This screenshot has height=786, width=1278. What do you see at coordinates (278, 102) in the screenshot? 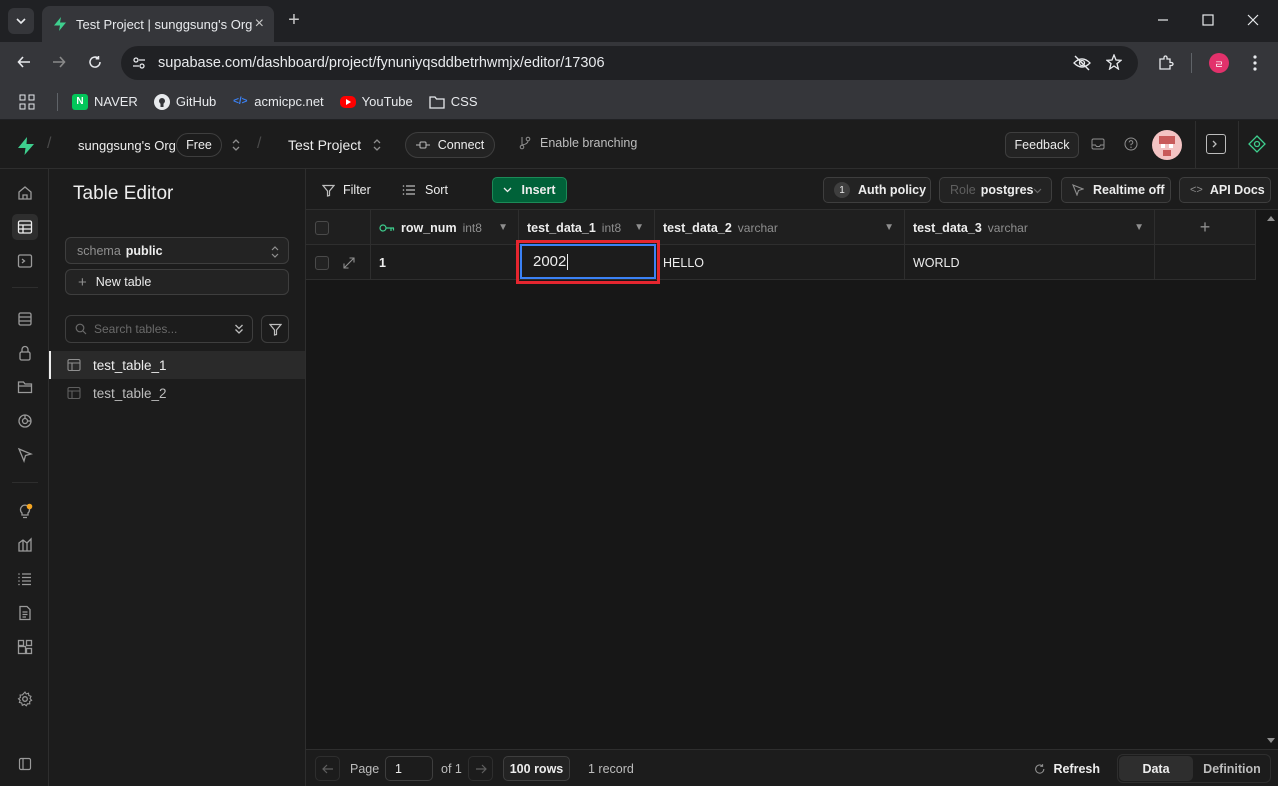
I see `bookmark-acmicpc: </> acmicpc.net` at bounding box center [278, 102].